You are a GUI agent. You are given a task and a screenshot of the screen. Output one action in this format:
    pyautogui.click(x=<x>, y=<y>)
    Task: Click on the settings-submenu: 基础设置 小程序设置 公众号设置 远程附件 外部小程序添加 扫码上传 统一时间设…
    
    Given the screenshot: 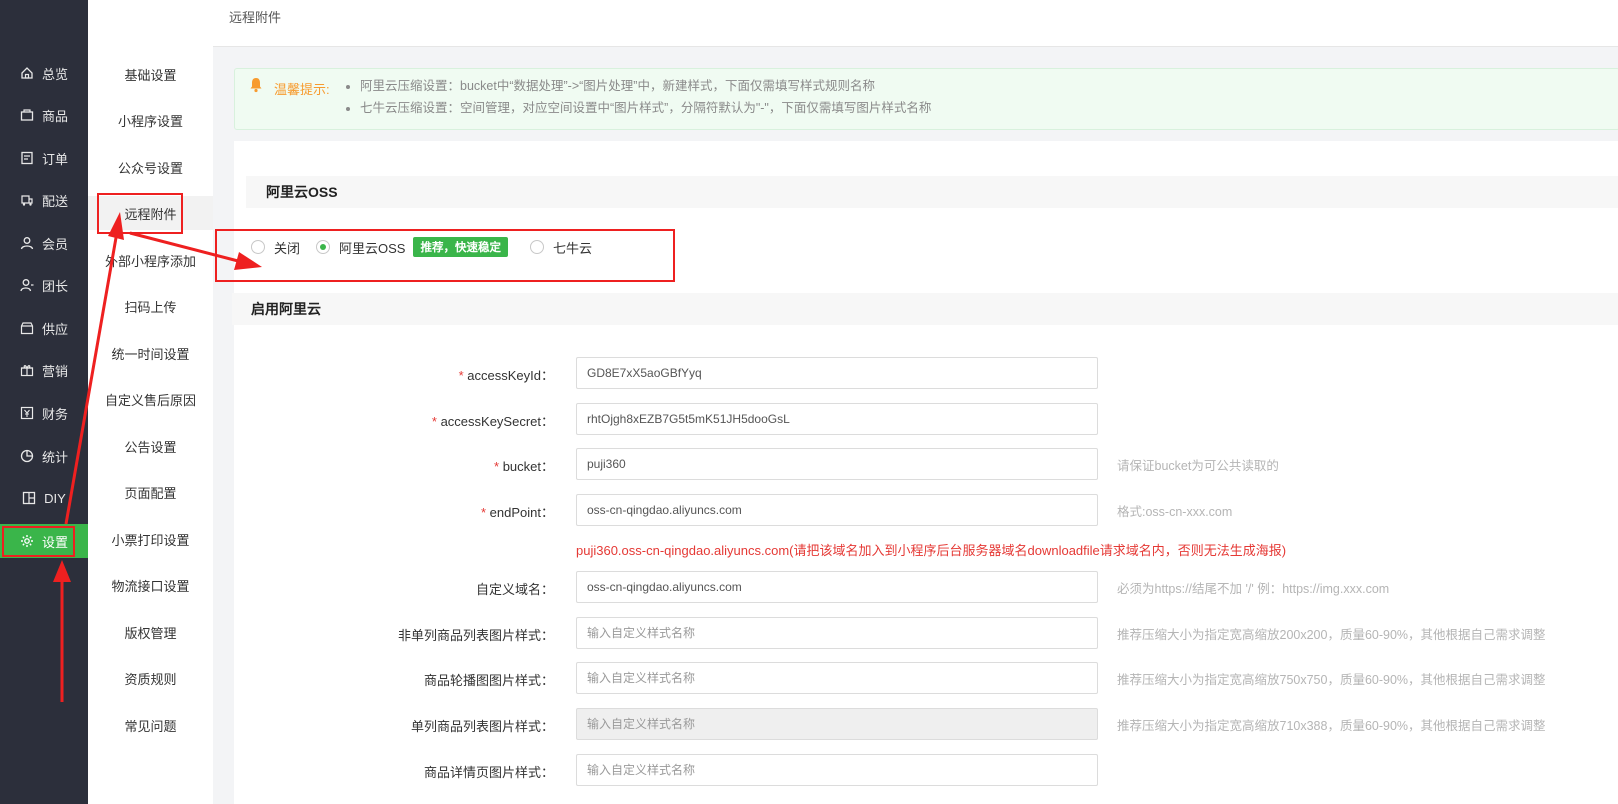 What is the action you would take?
    pyautogui.click(x=151, y=402)
    